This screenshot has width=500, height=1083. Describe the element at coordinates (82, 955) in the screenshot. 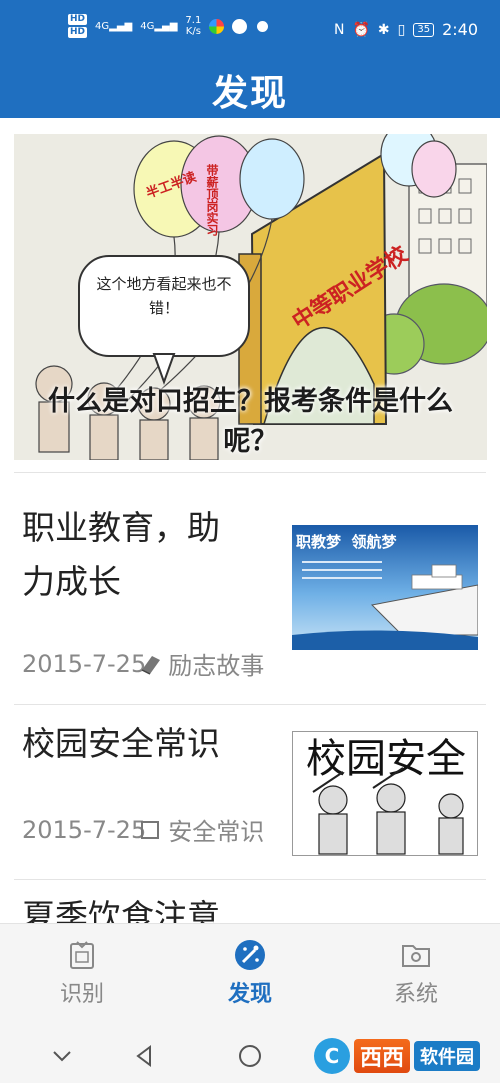

I see `scan-icon` at that location.